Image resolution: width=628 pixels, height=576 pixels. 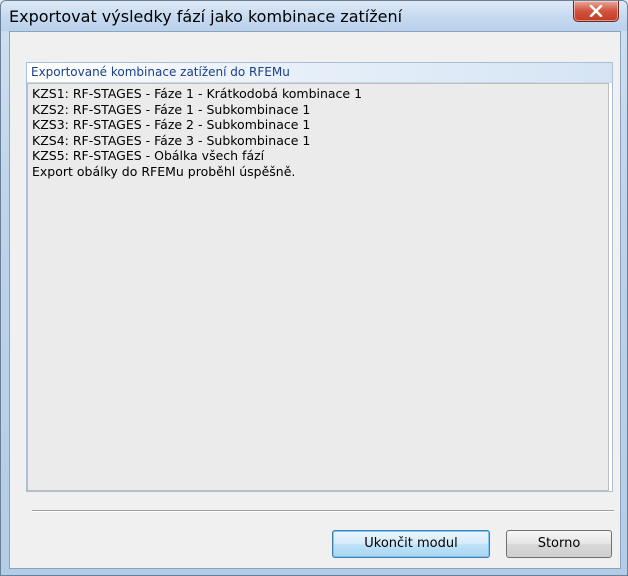 I want to click on close-button, so click(x=596, y=11).